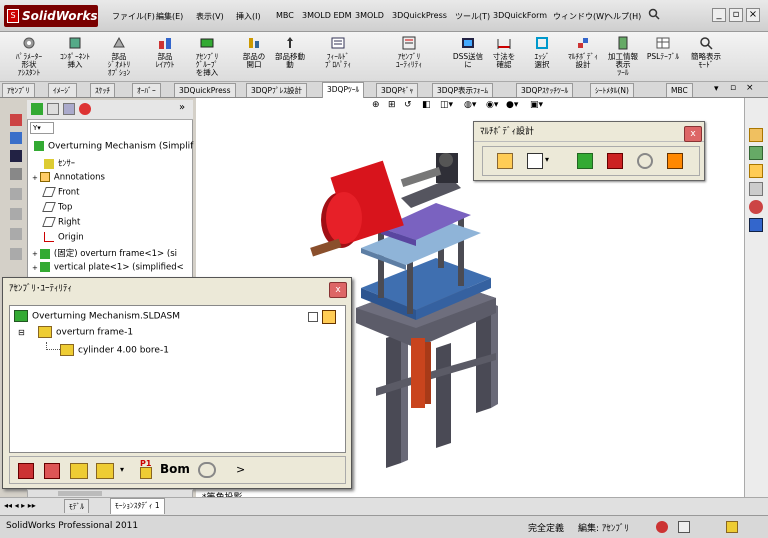  What do you see at coordinates (733, 88) in the screenshot?
I see `minimize-doc-icon: ▫` at bounding box center [733, 88].